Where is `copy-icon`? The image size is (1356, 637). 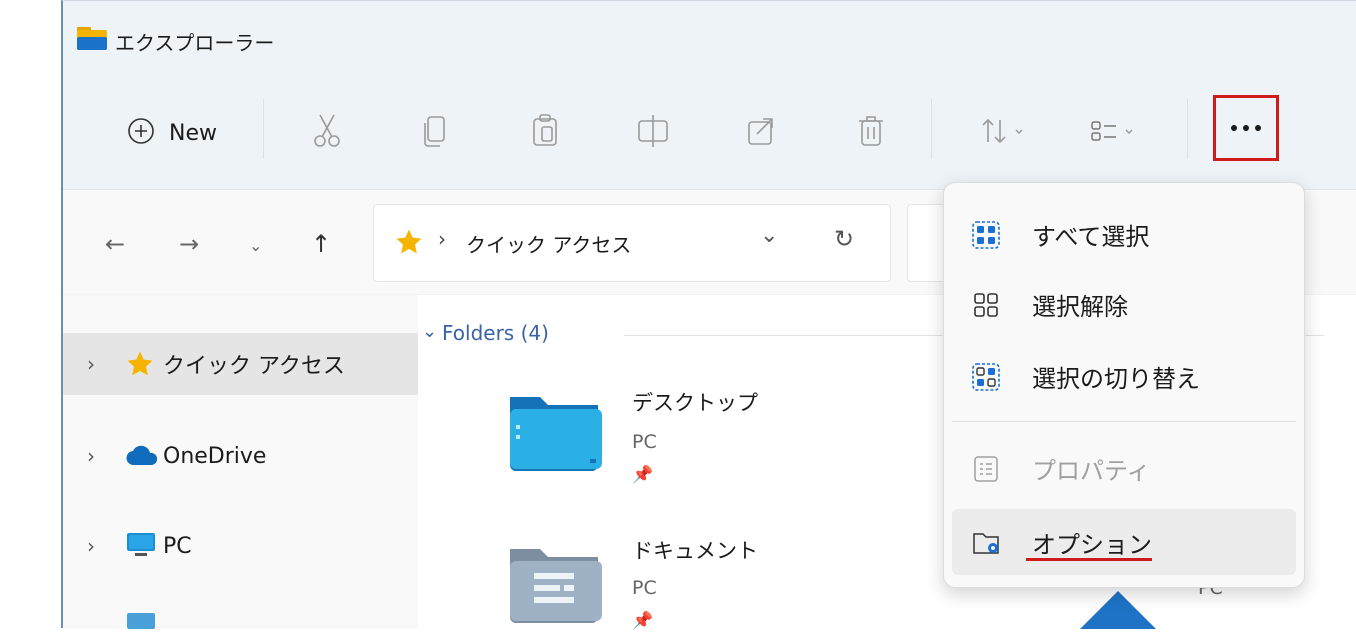
copy-icon is located at coordinates (435, 133).